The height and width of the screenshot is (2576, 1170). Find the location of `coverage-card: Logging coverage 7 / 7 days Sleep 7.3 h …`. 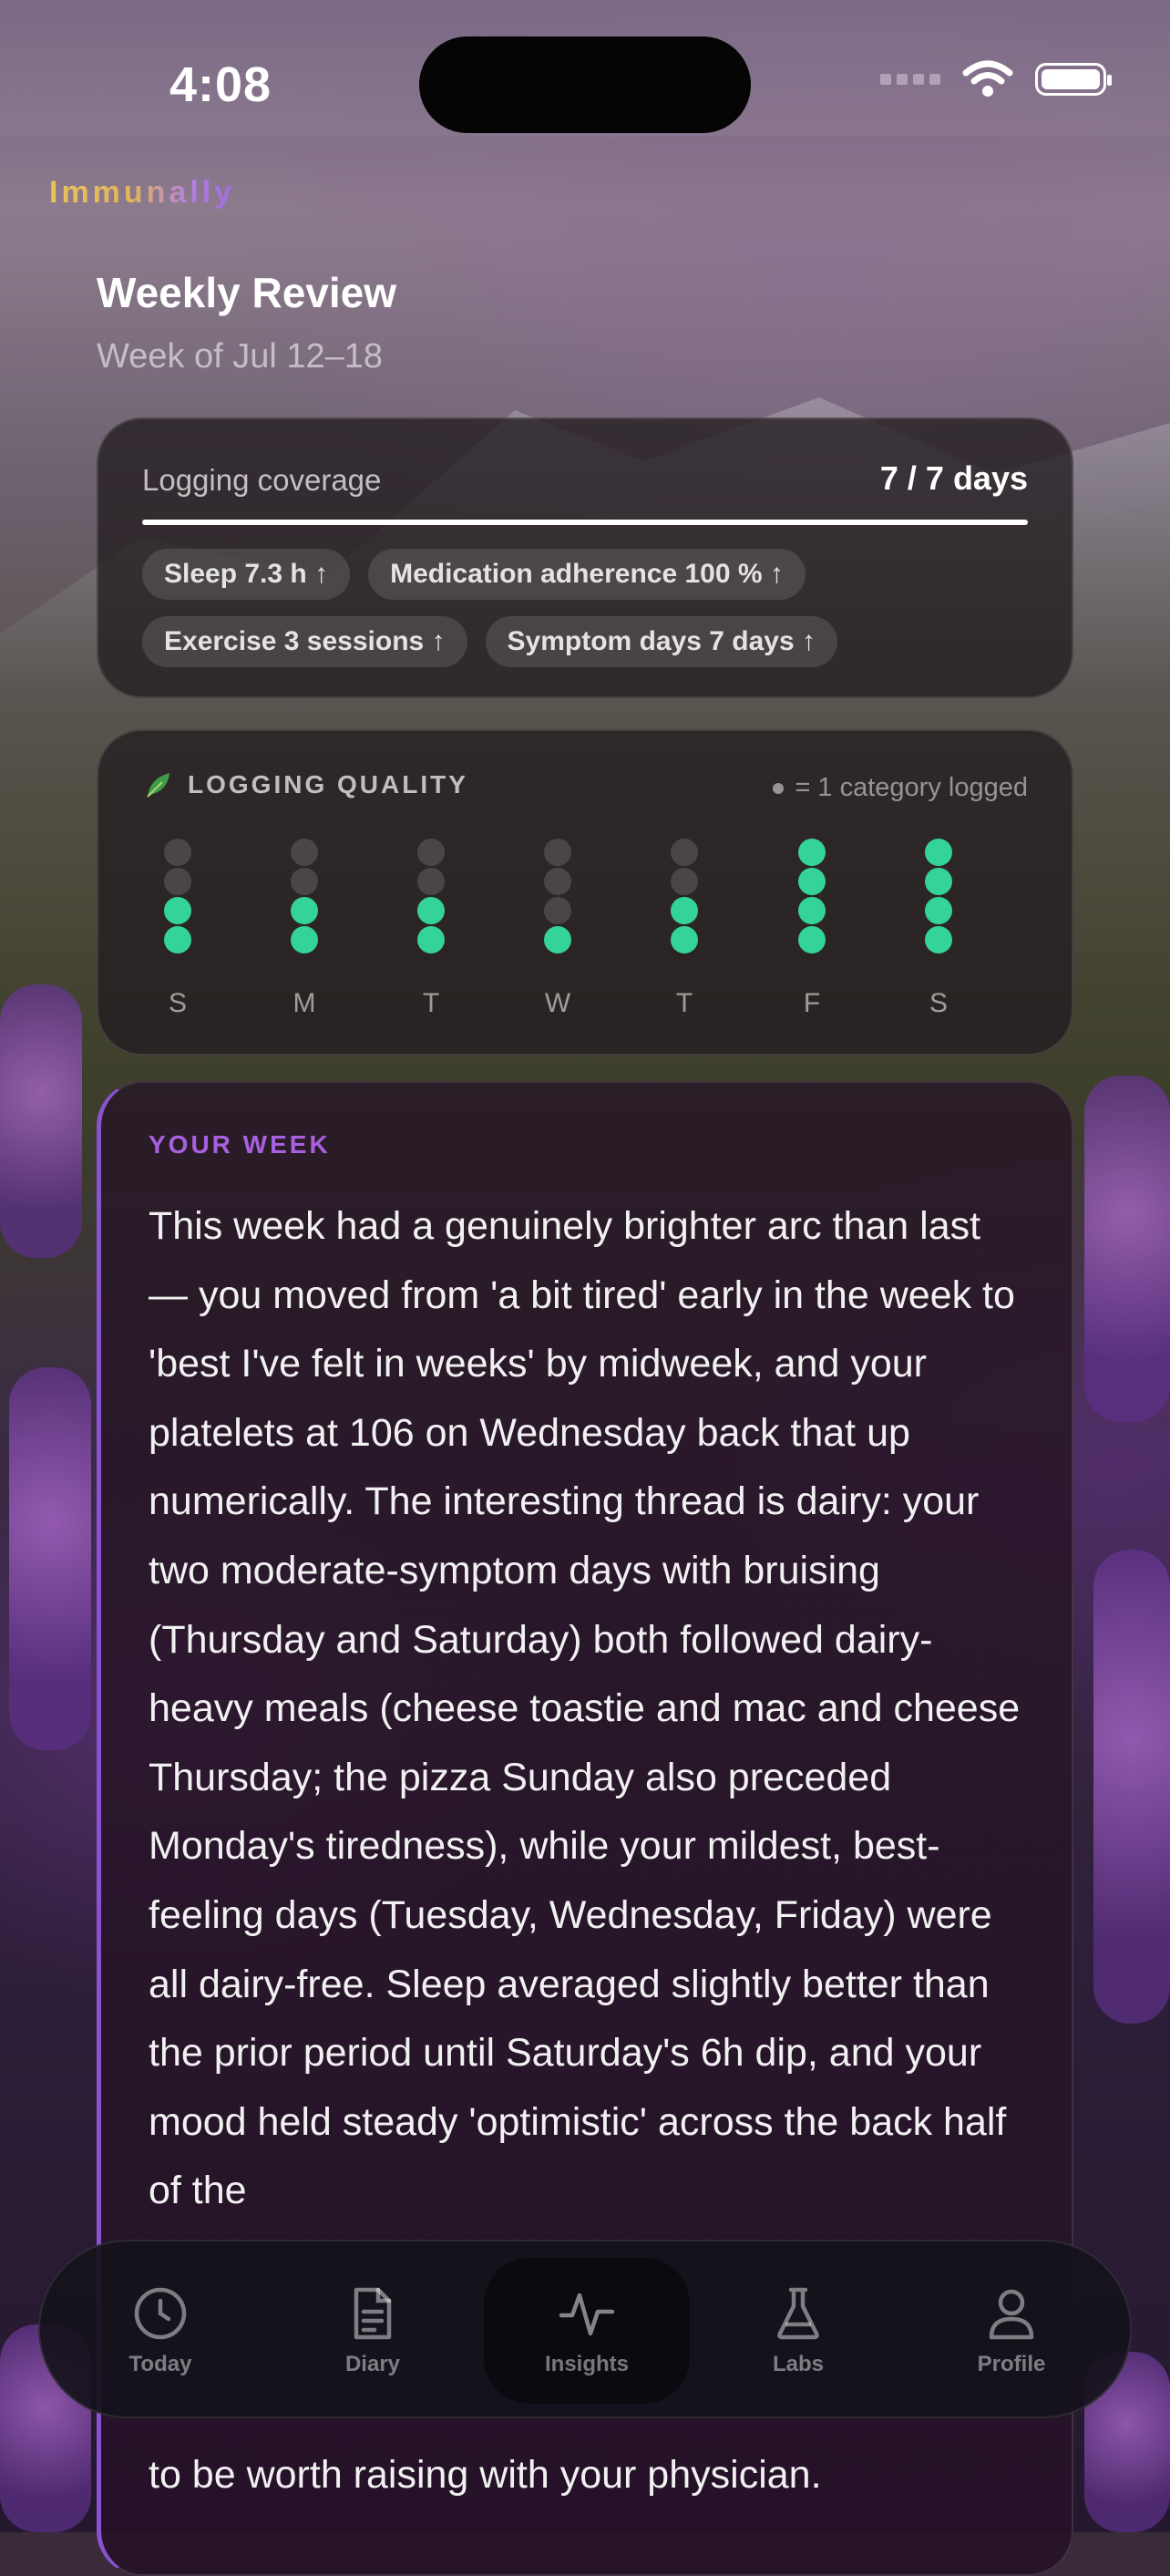

coverage-card: Logging coverage 7 / 7 days Sleep 7.3 h … is located at coordinates (585, 557).